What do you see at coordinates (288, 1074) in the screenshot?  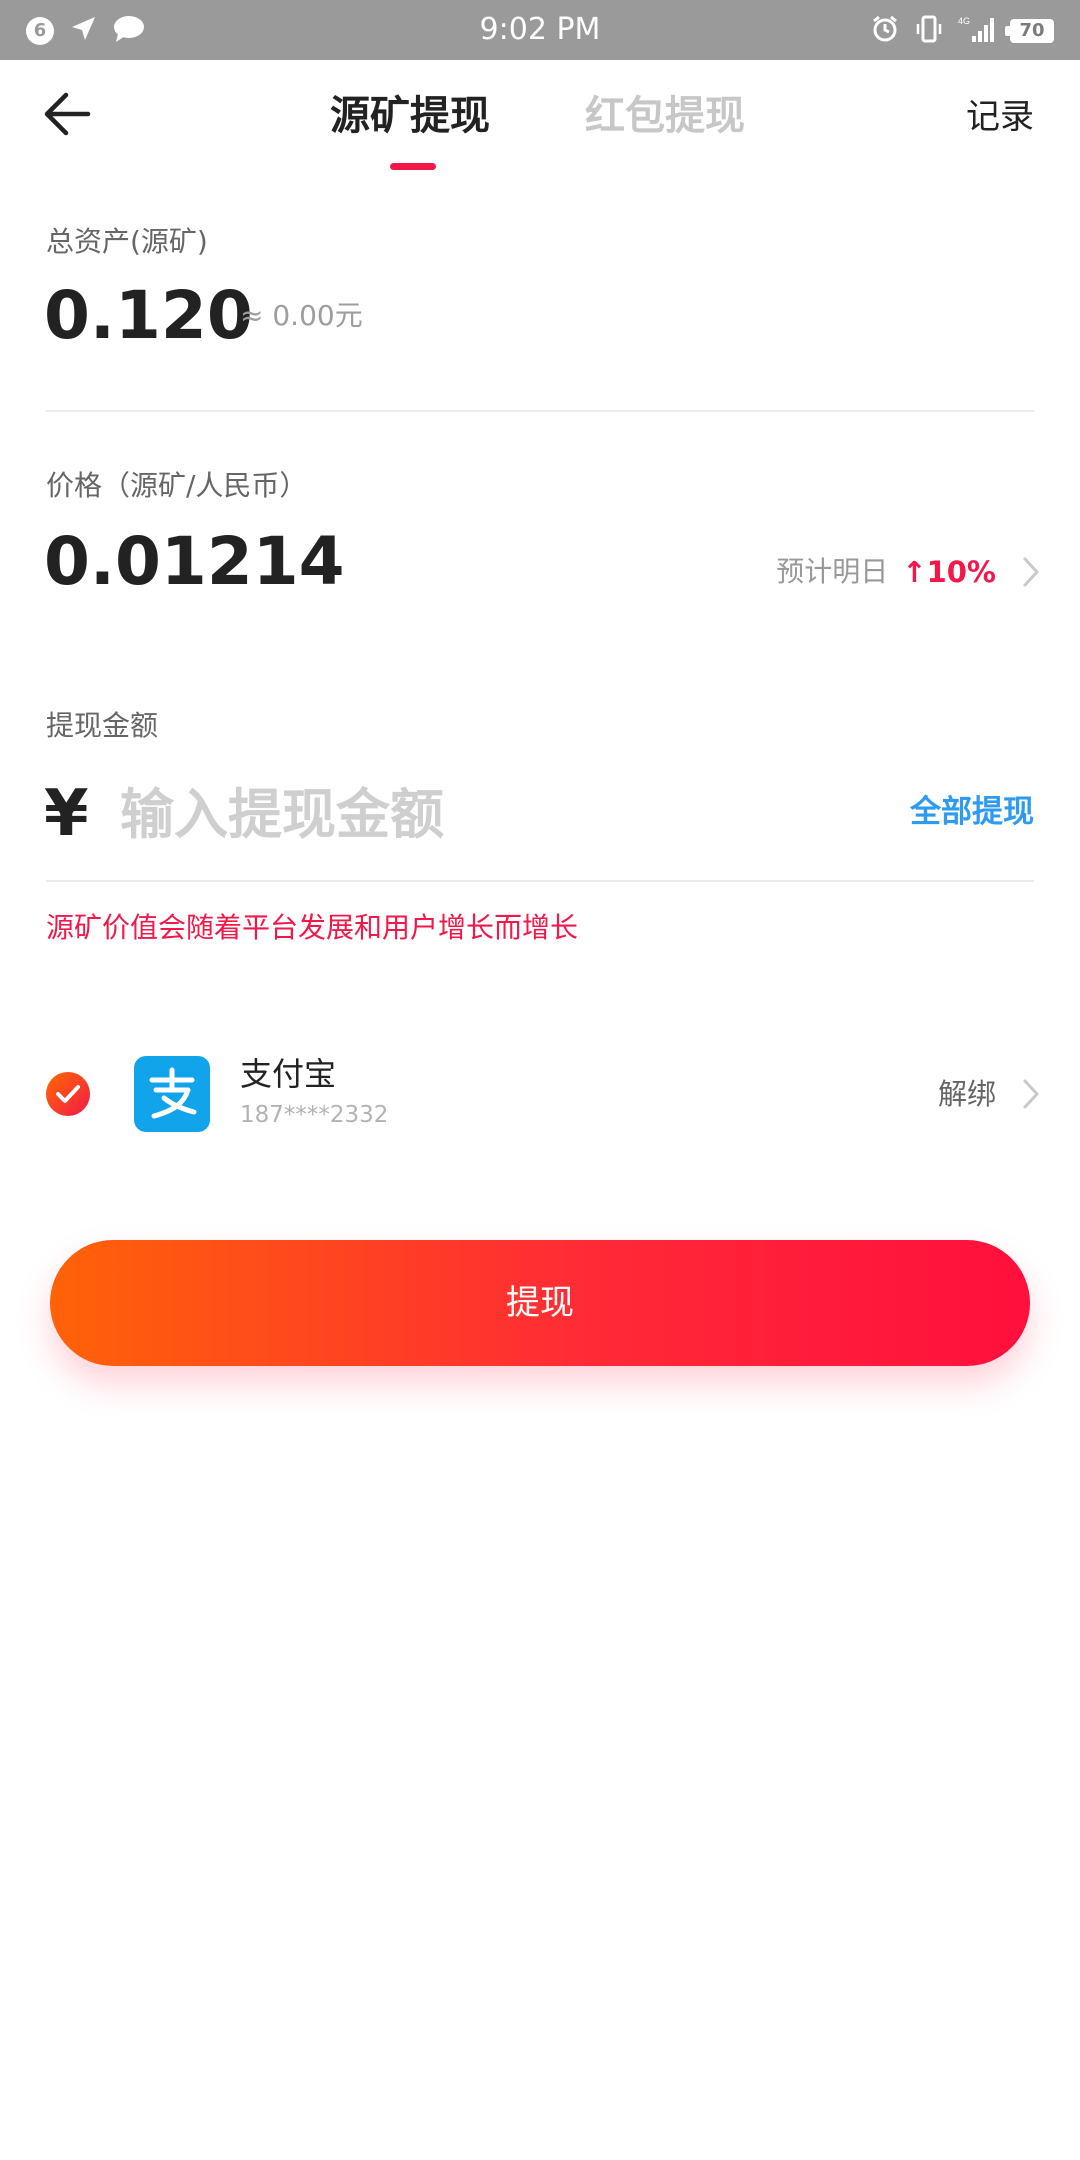 I see `payment-method-name: 支付宝` at bounding box center [288, 1074].